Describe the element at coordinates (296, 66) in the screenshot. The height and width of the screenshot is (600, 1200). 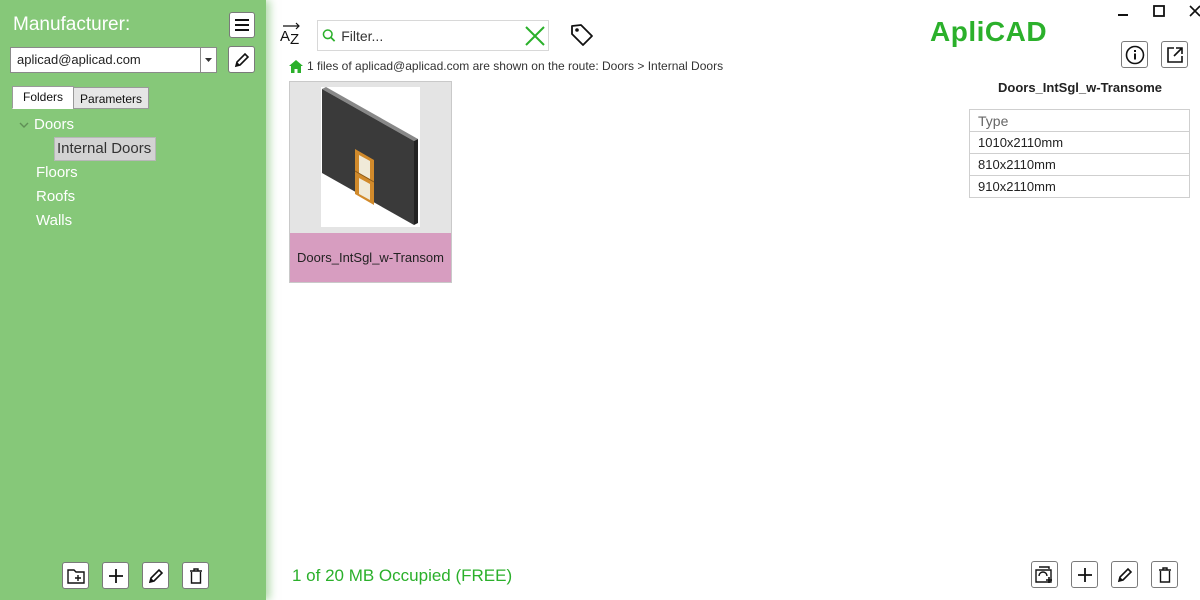
I see `home-icon` at that location.